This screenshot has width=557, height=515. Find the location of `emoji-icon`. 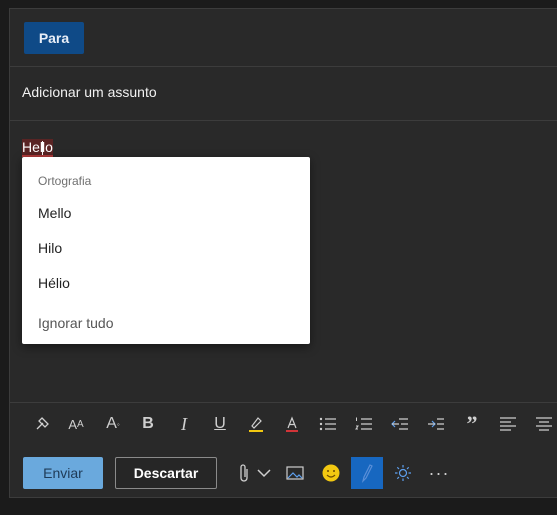

emoji-icon is located at coordinates (331, 473).